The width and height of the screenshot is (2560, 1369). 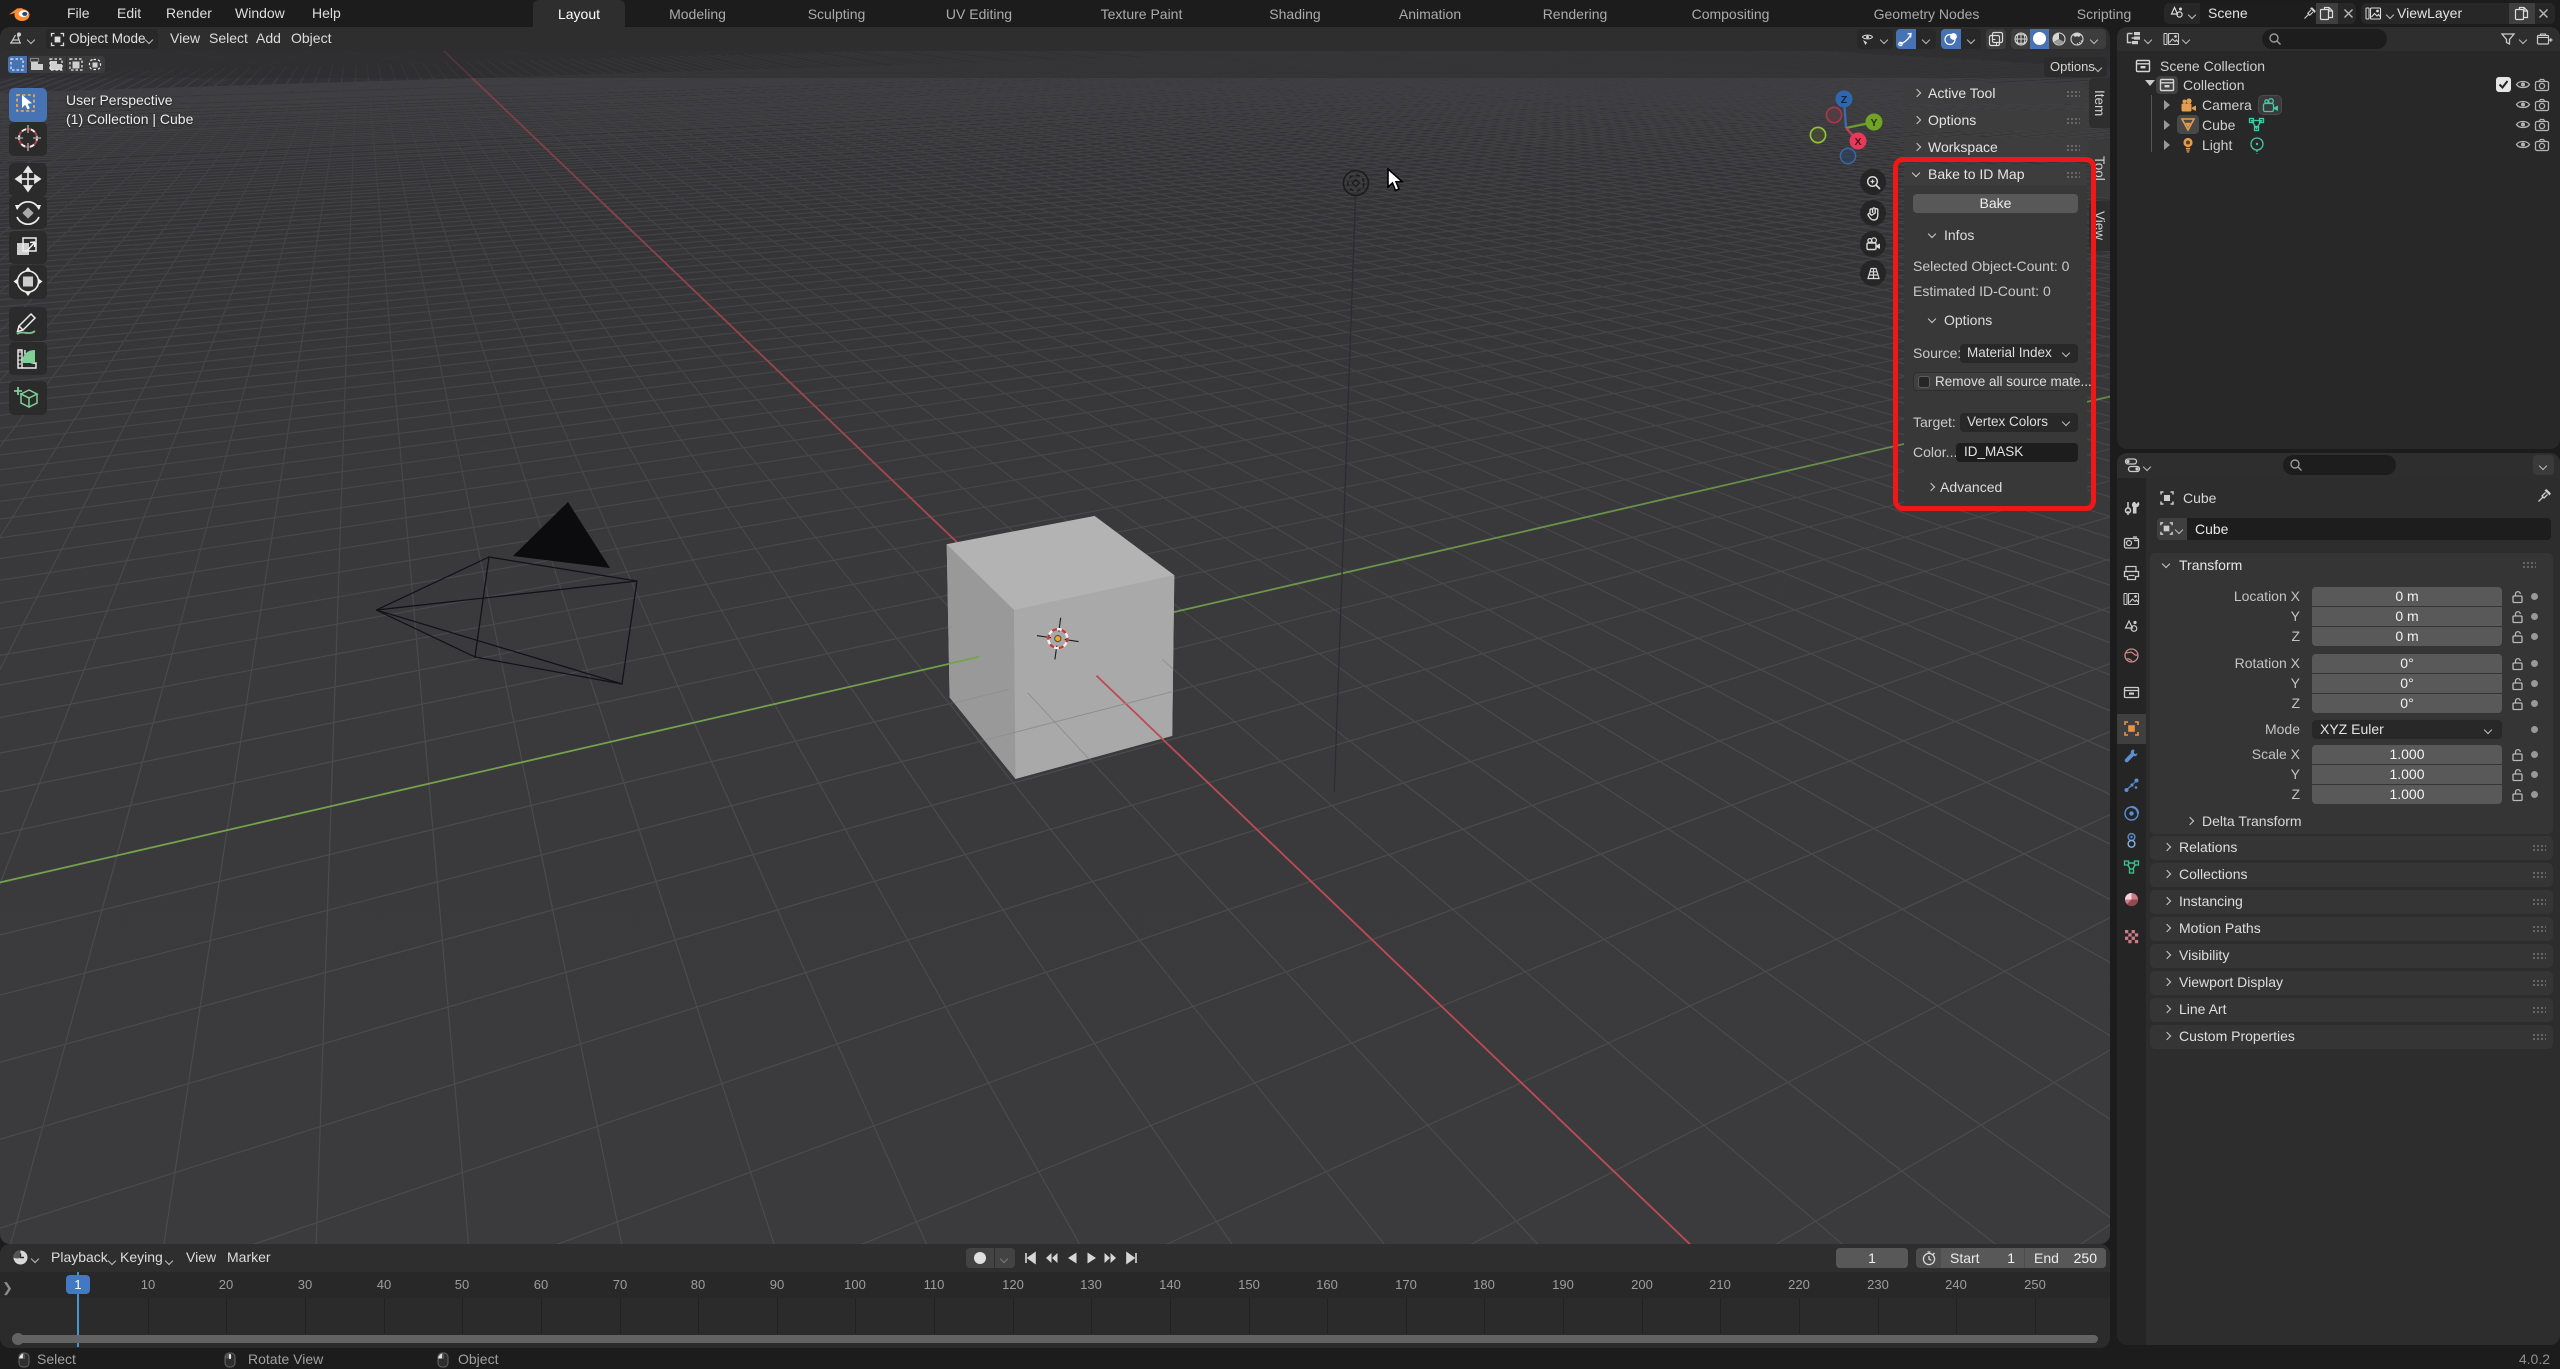 I want to click on svg-text: X, so click(x=1857, y=142).